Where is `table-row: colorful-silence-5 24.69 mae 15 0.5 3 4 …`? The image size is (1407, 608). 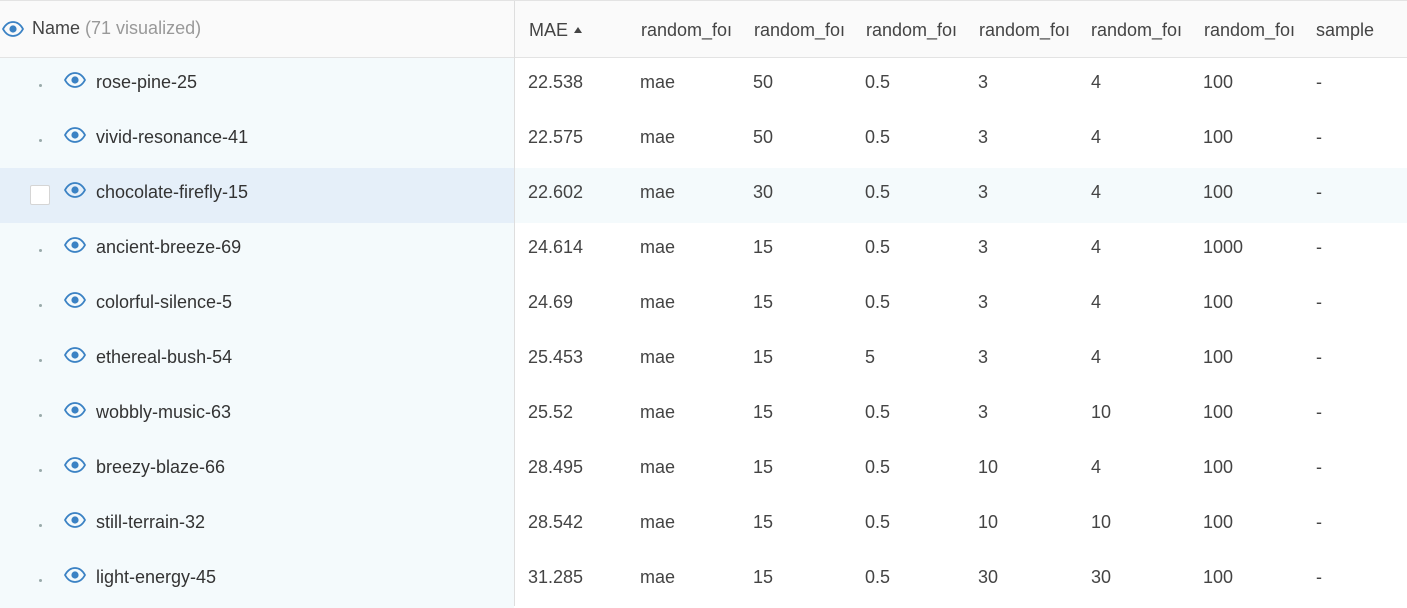 table-row: colorful-silence-5 24.69 mae 15 0.5 3 4 … is located at coordinates (703, 305).